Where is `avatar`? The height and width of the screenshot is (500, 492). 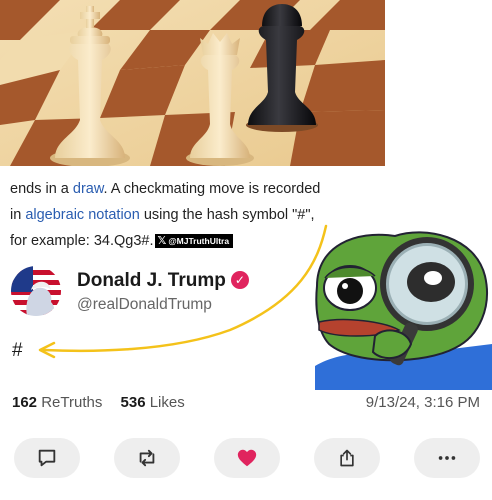 avatar is located at coordinates (36, 291).